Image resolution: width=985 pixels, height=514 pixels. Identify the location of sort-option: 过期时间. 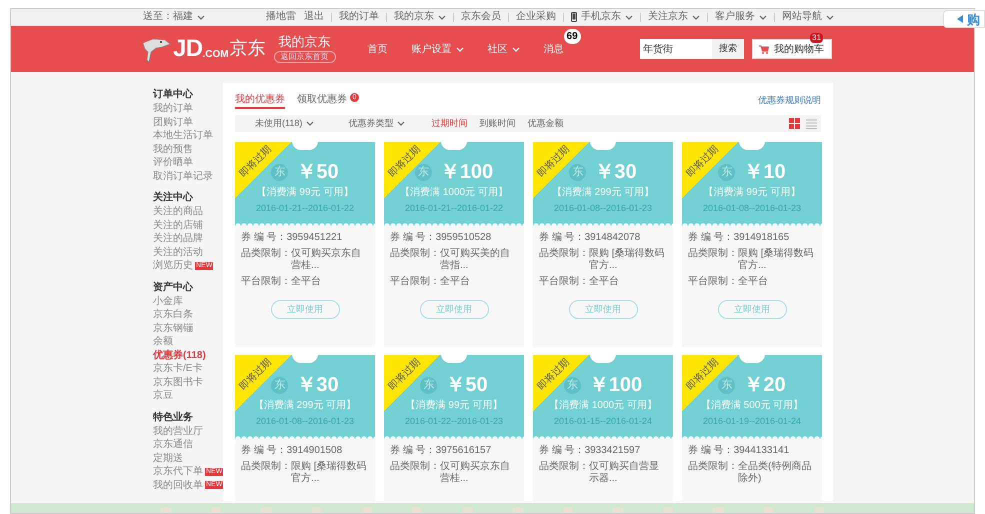
(449, 123).